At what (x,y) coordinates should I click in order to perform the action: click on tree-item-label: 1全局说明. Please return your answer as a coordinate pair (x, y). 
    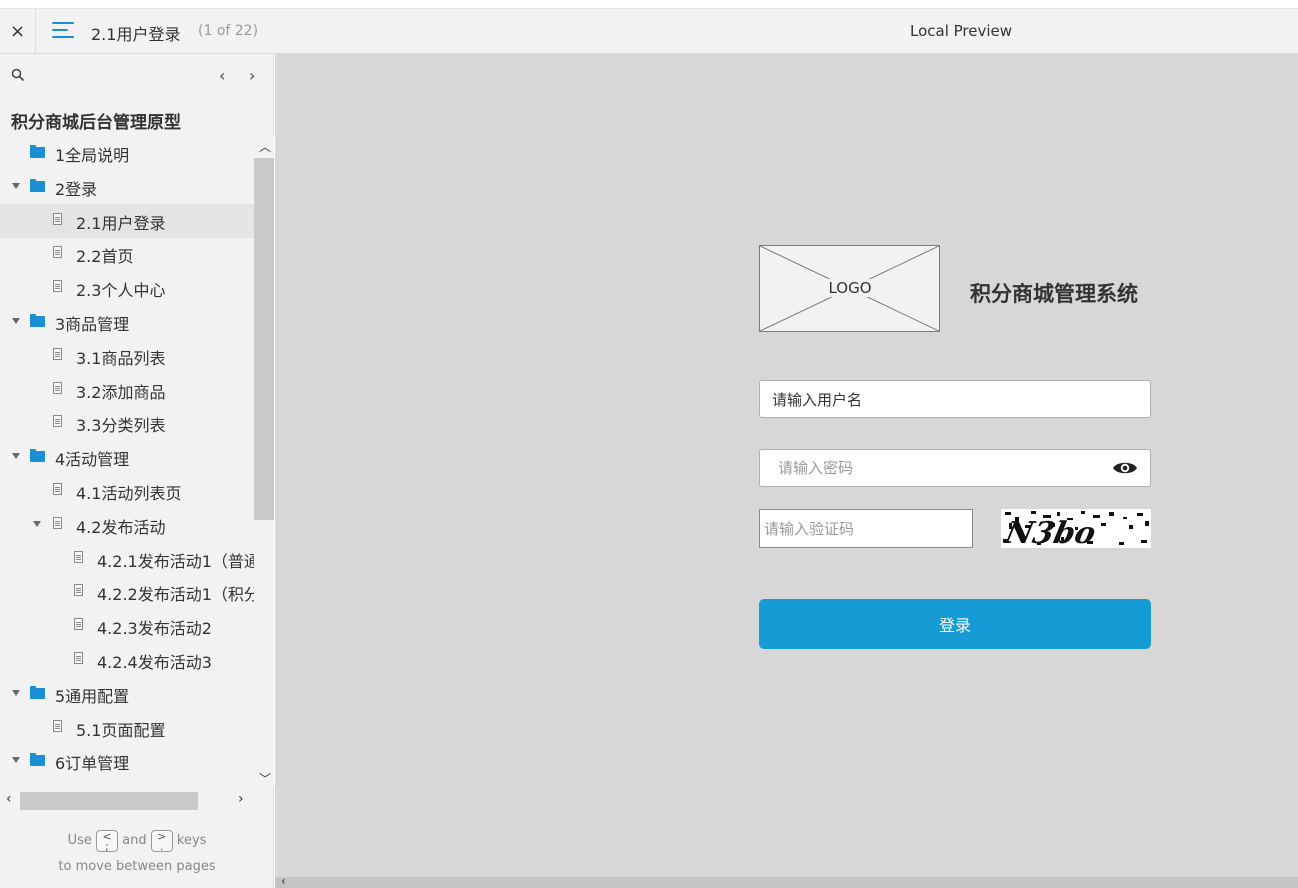
    Looking at the image, I should click on (92, 155).